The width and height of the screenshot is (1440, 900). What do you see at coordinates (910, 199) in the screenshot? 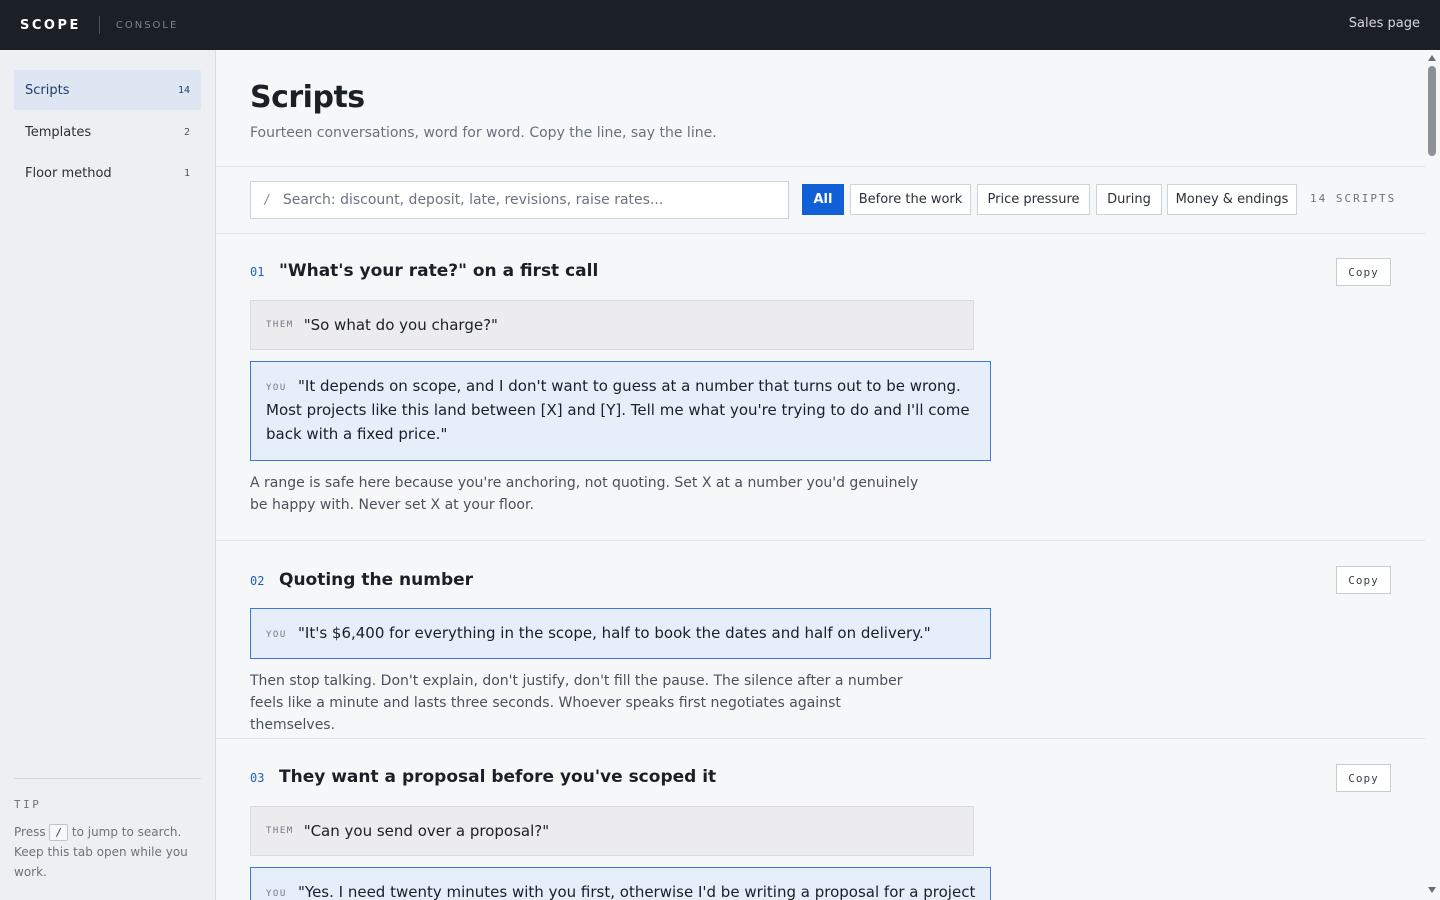
I see `filter-before-the-work: Before the work` at bounding box center [910, 199].